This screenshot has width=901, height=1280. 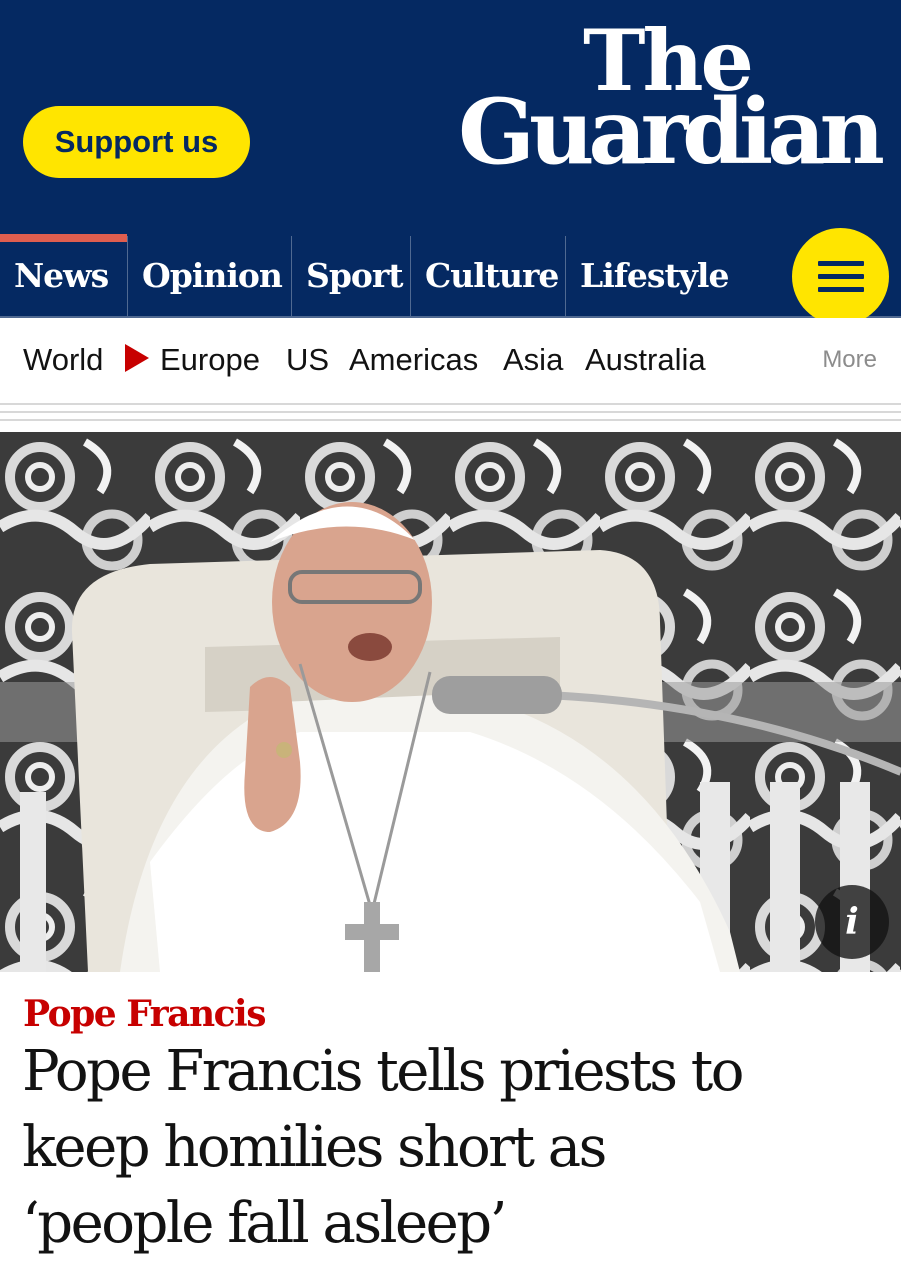 I want to click on subnav-world: World, so click(x=63, y=360).